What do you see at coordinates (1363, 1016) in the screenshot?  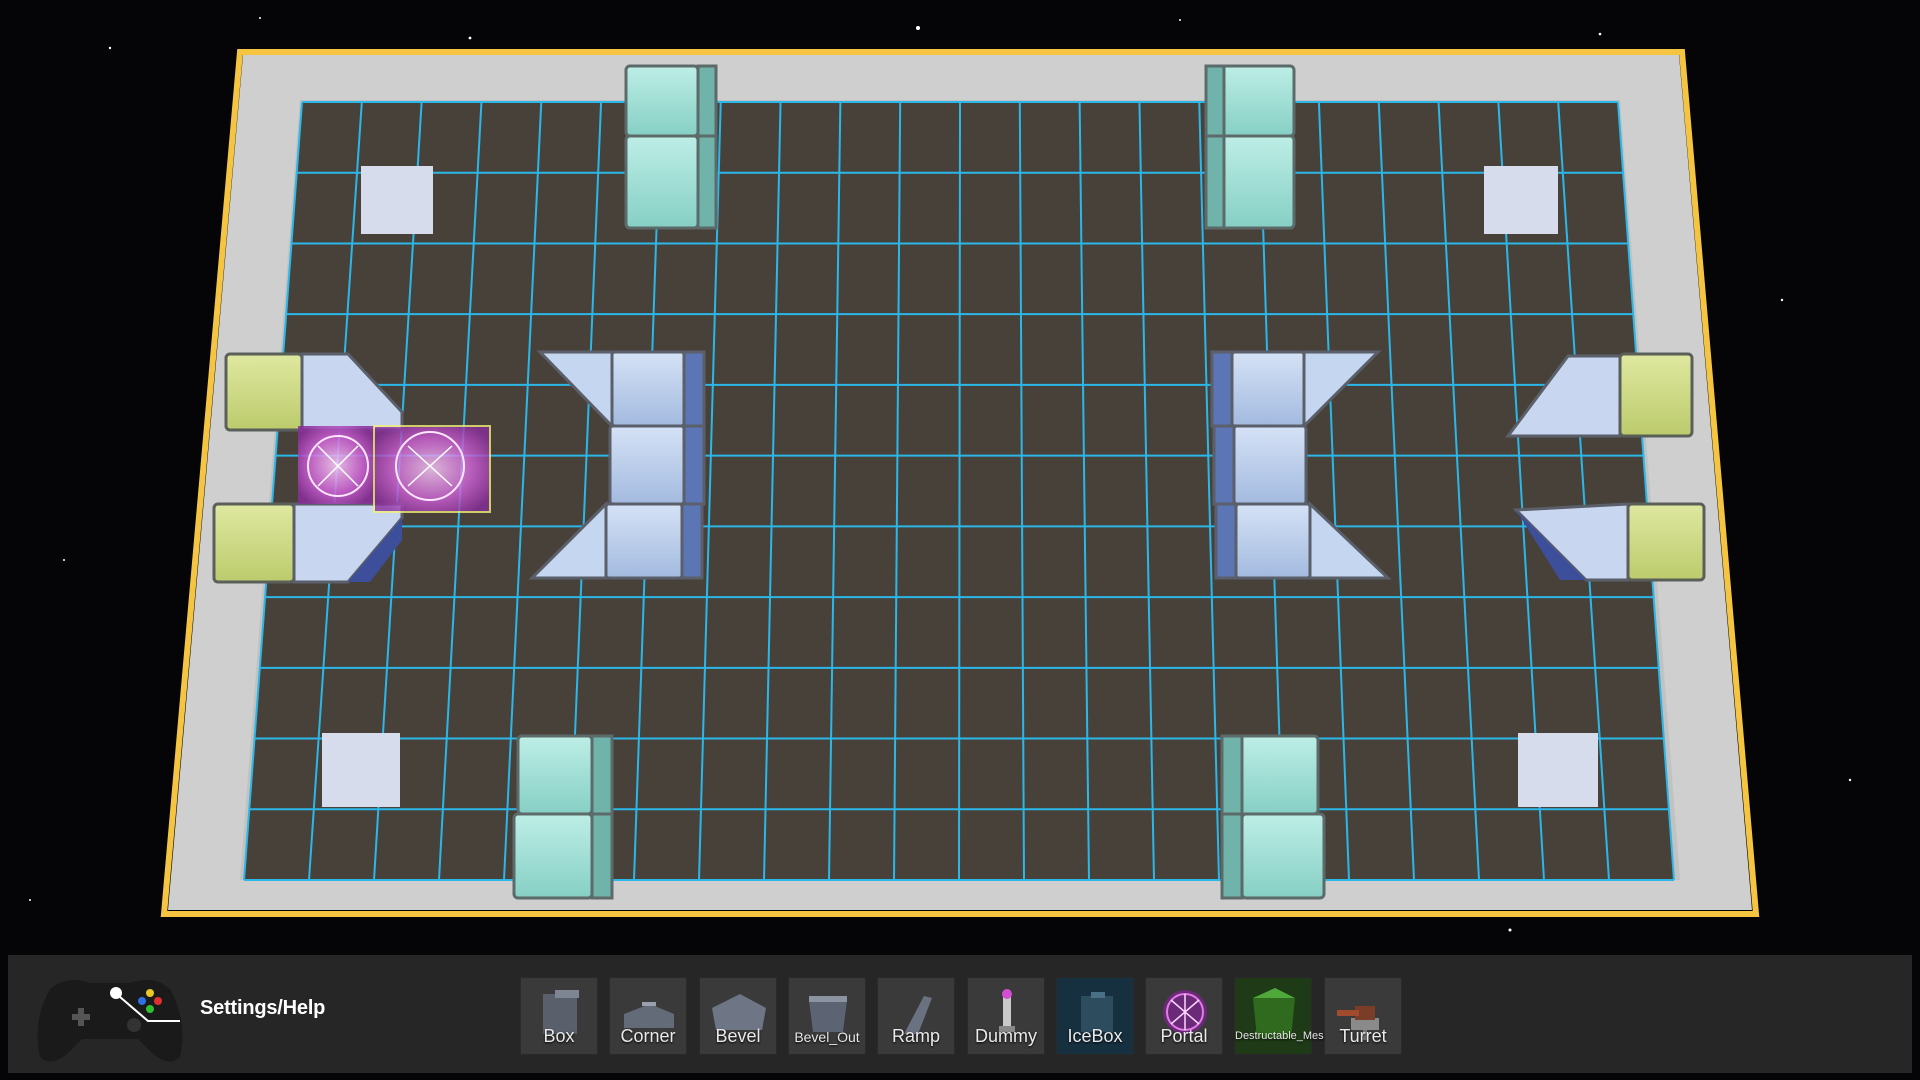 I see `palette-item-turret: Turret` at bounding box center [1363, 1016].